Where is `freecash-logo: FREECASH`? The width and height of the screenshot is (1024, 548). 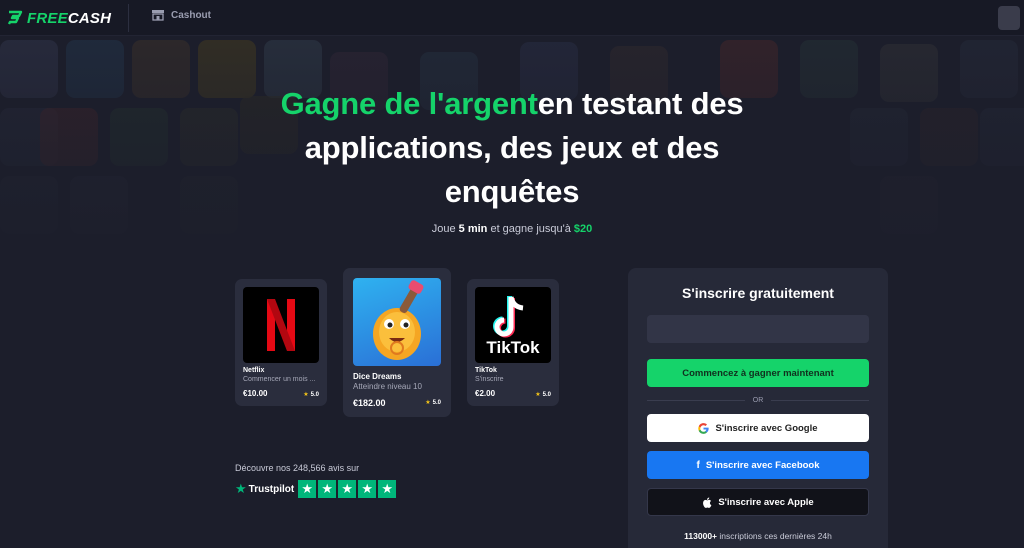 freecash-logo: FREECASH is located at coordinates (58, 18).